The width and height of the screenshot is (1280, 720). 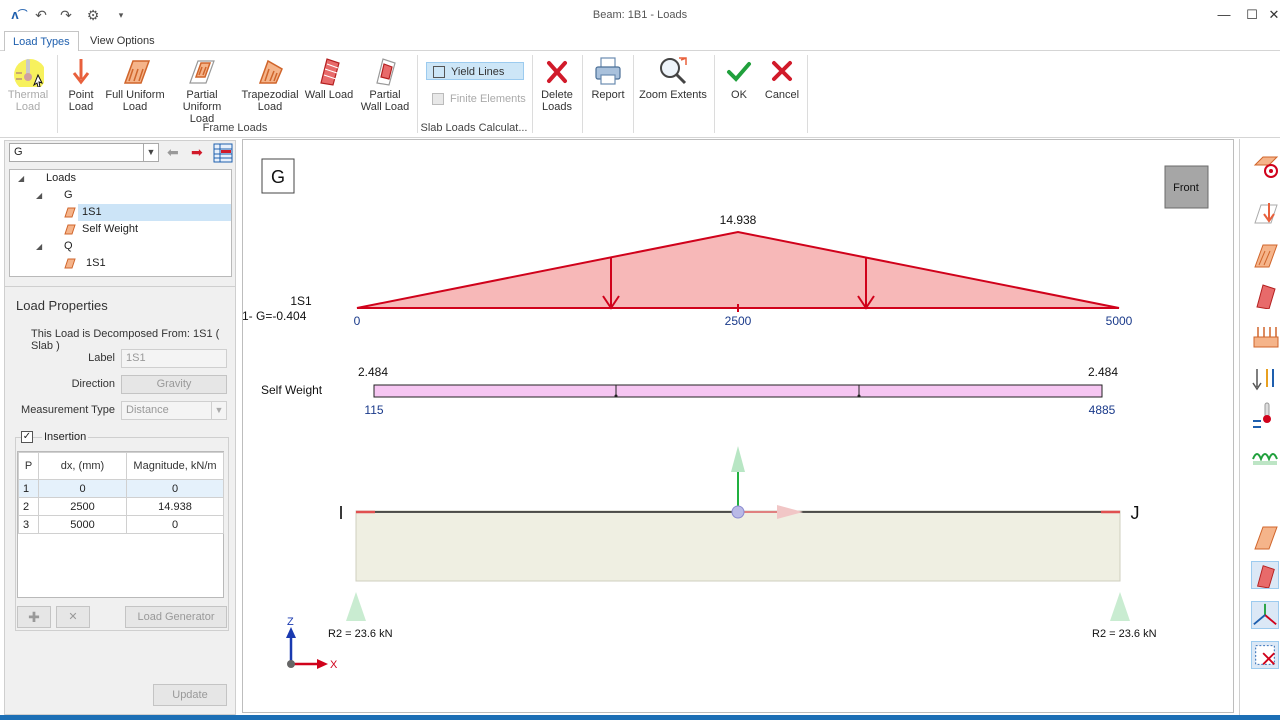 I want to click on table-view-icon, so click(x=223, y=153).